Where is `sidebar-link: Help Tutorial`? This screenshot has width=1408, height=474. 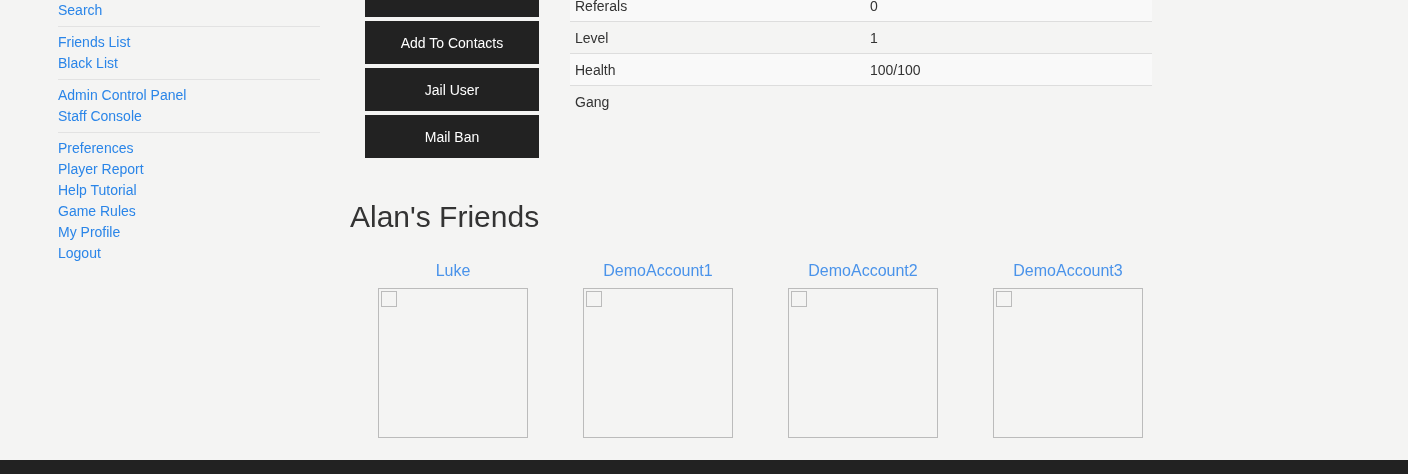
sidebar-link: Help Tutorial is located at coordinates (189, 190).